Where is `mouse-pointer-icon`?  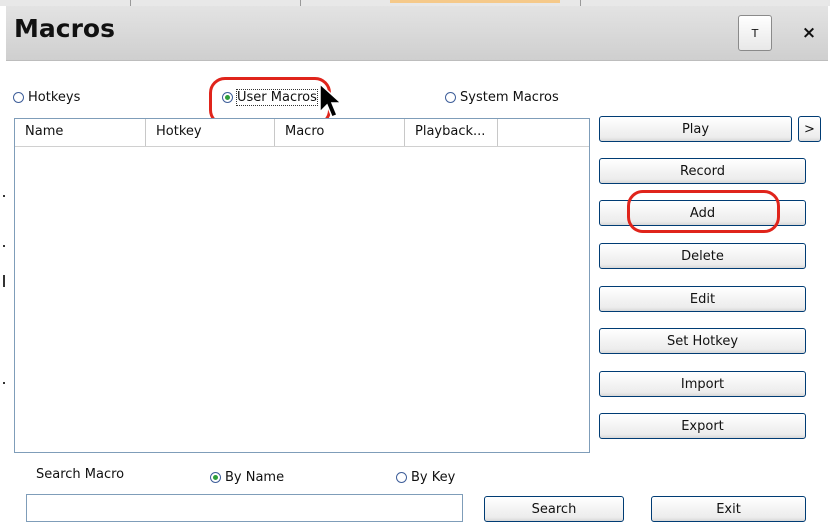
mouse-pointer-icon is located at coordinates (330, 100).